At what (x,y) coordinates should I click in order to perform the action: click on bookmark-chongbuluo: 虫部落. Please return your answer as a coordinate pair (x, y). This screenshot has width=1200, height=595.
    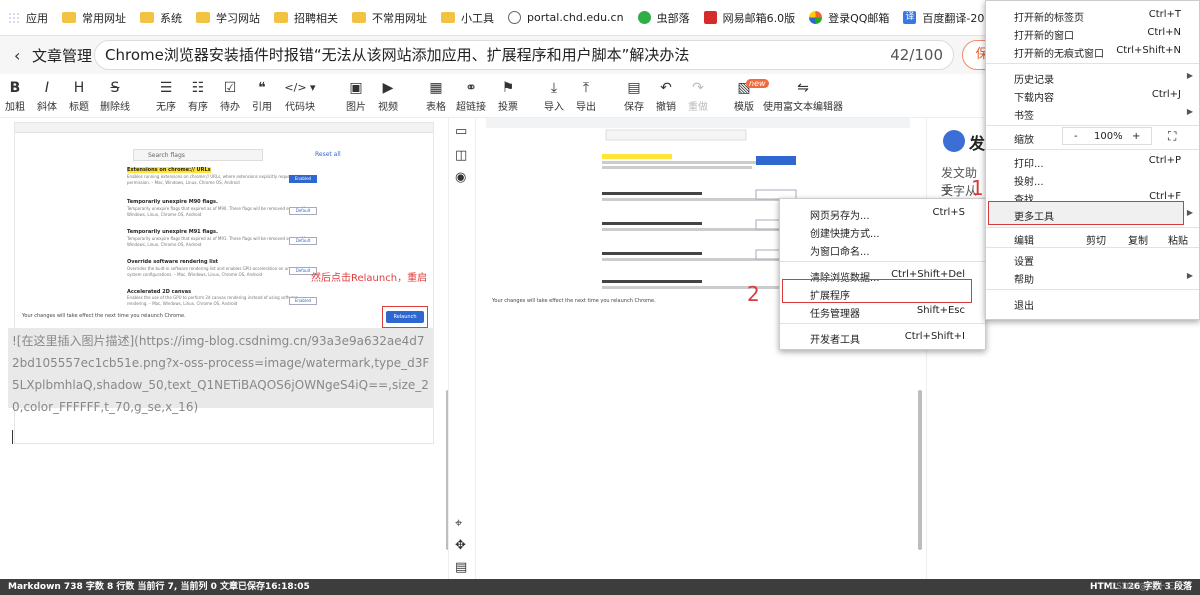
    Looking at the image, I should click on (663, 18).